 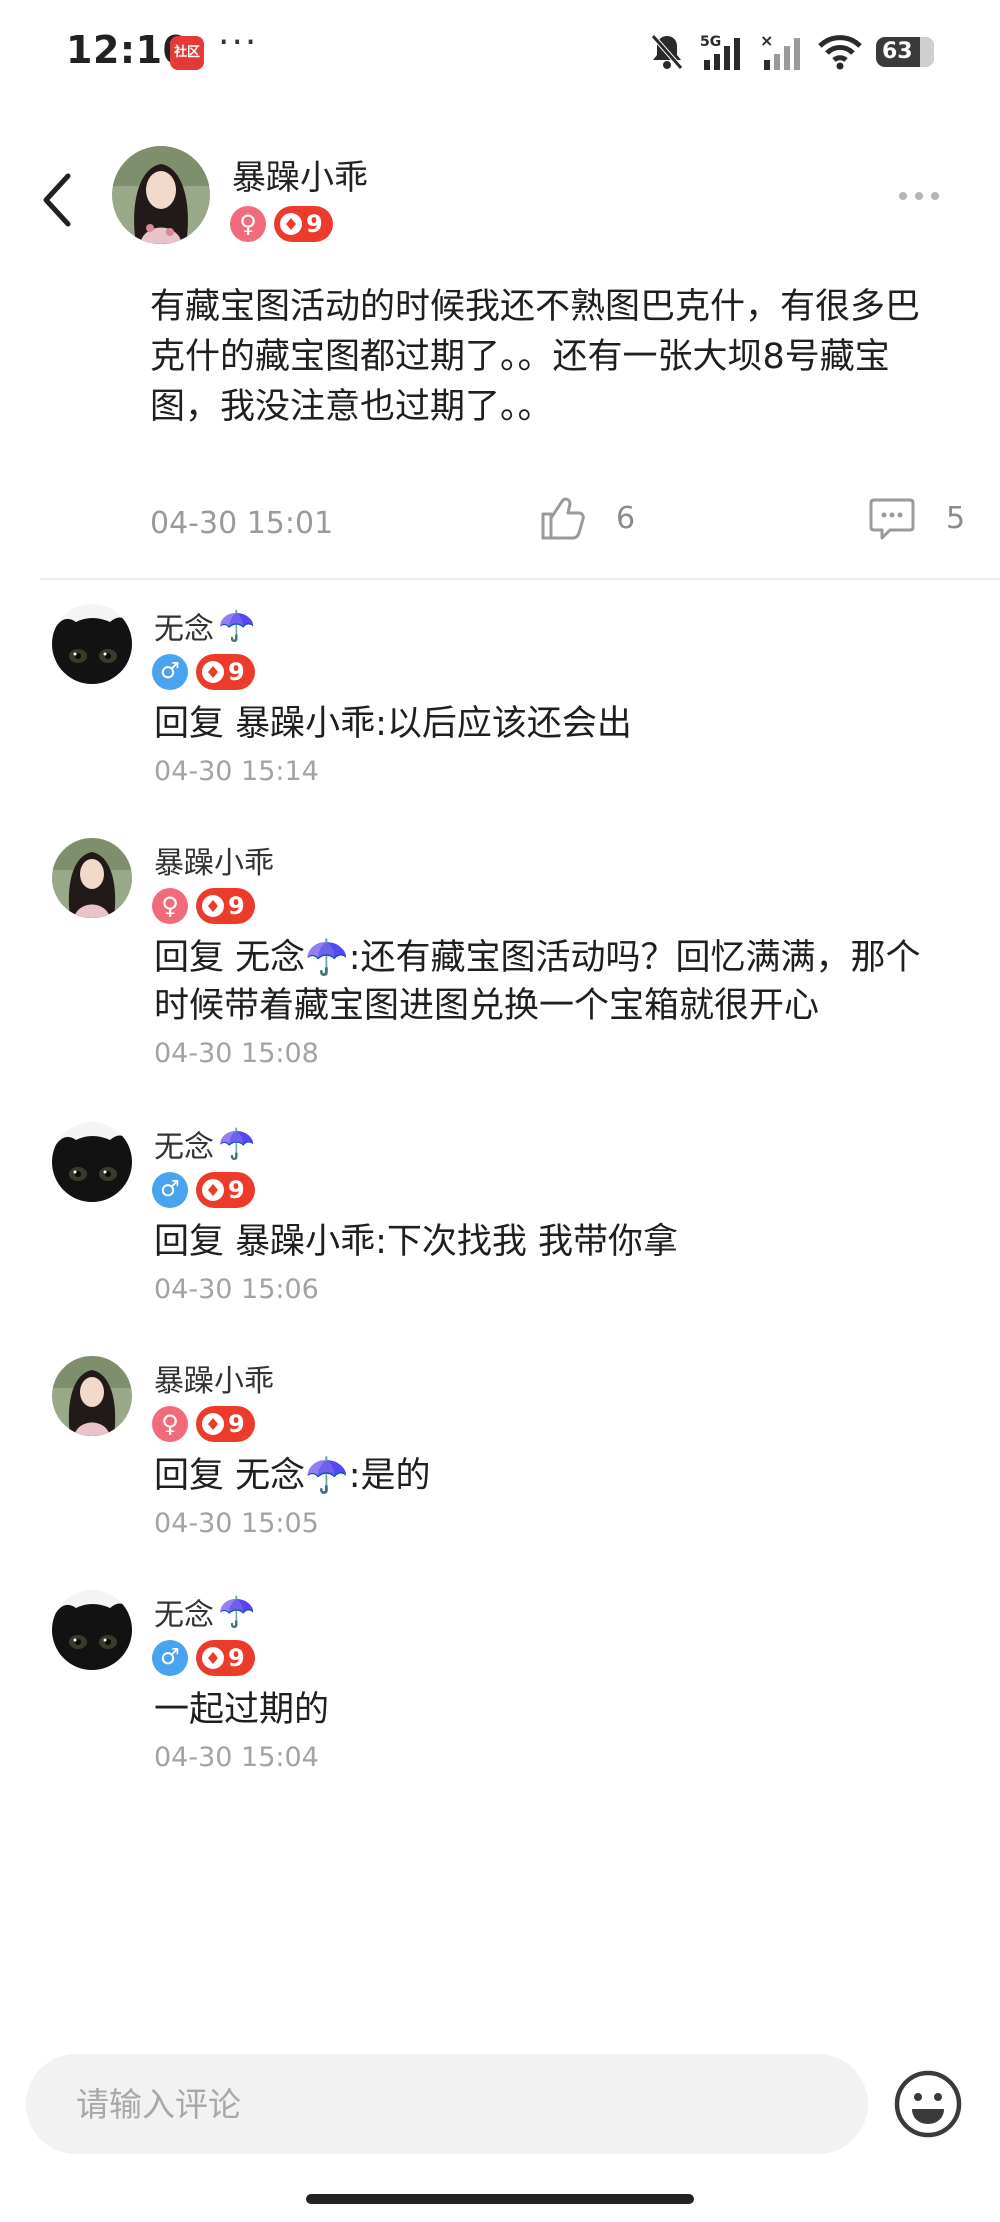 I want to click on wifi-icon, so click(x=840, y=52).